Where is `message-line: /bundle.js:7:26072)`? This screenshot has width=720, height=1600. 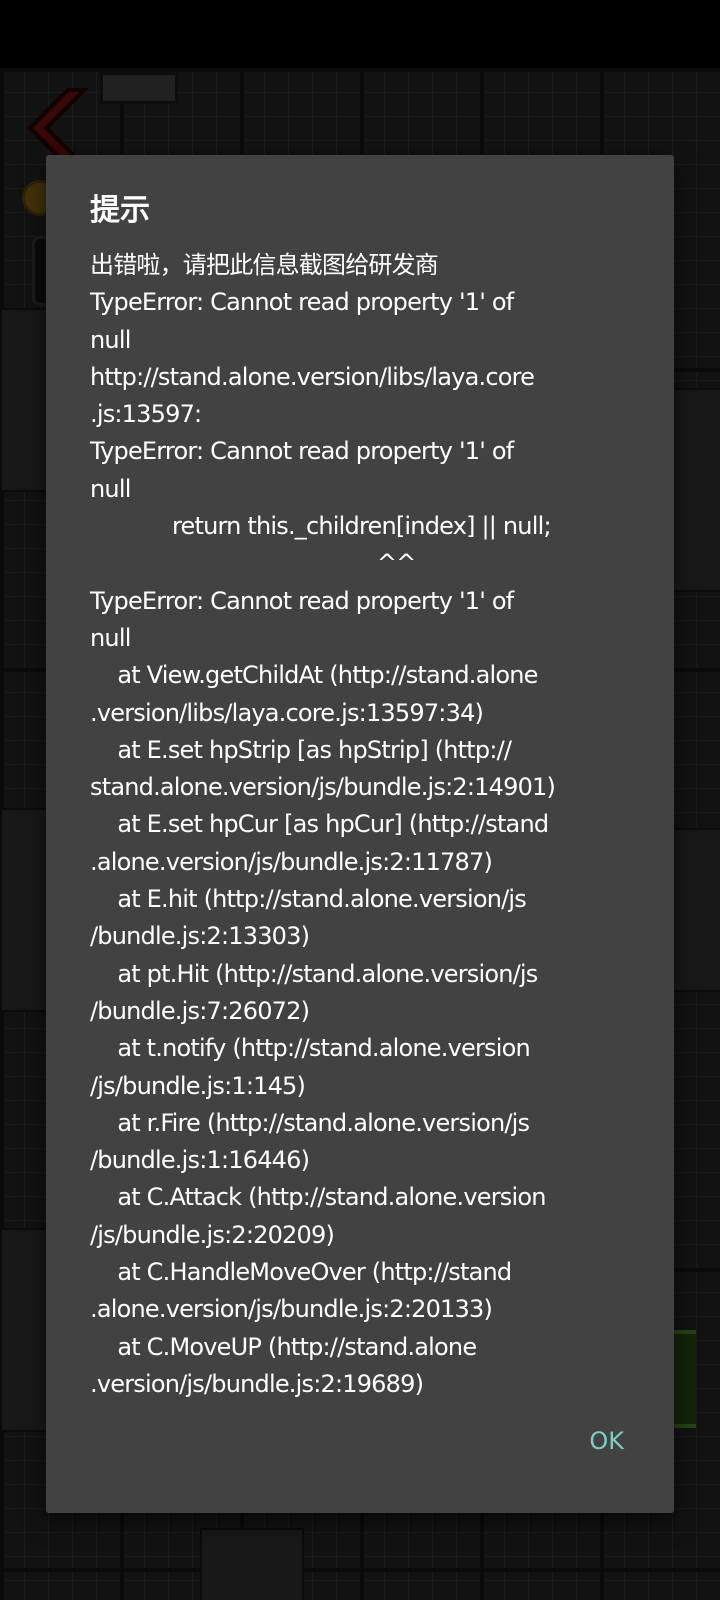 message-line: /bundle.js:7:26072) is located at coordinates (200, 1010).